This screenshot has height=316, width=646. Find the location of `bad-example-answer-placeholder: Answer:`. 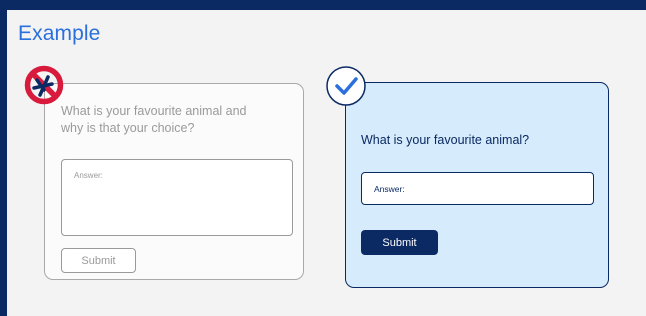

bad-example-answer-placeholder: Answer: is located at coordinates (88, 175).